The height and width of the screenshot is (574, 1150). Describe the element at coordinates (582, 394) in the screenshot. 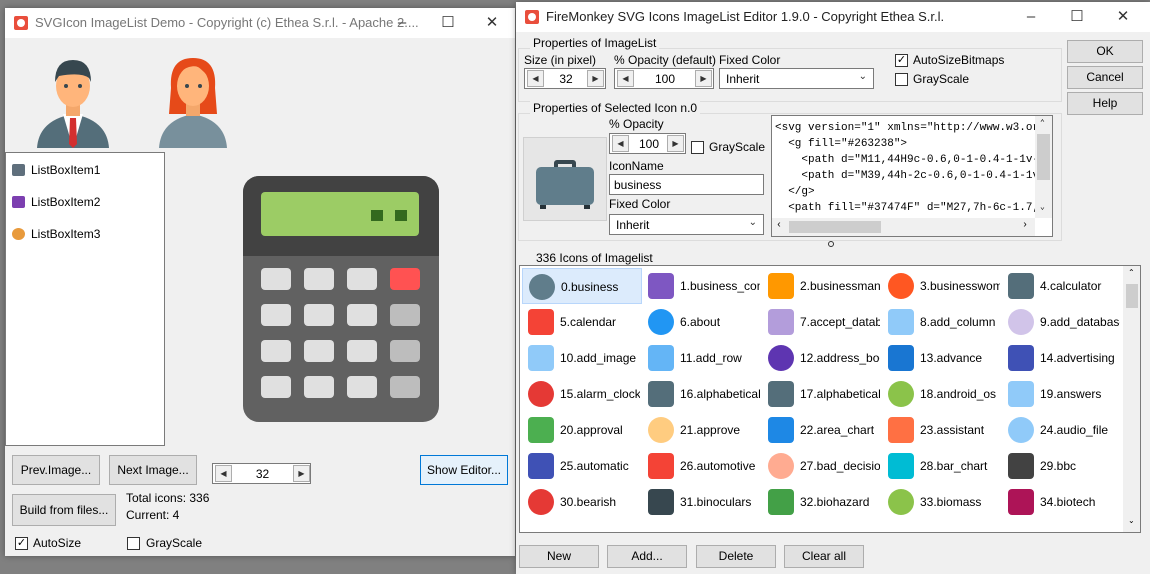

I see `icon-grid-item: 15.alarm_clock` at that location.